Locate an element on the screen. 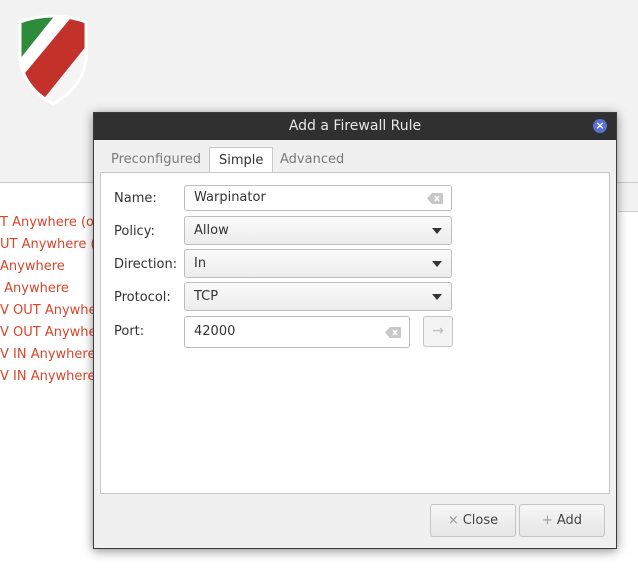 This screenshot has width=638, height=571. add-button-label: Add is located at coordinates (569, 520).